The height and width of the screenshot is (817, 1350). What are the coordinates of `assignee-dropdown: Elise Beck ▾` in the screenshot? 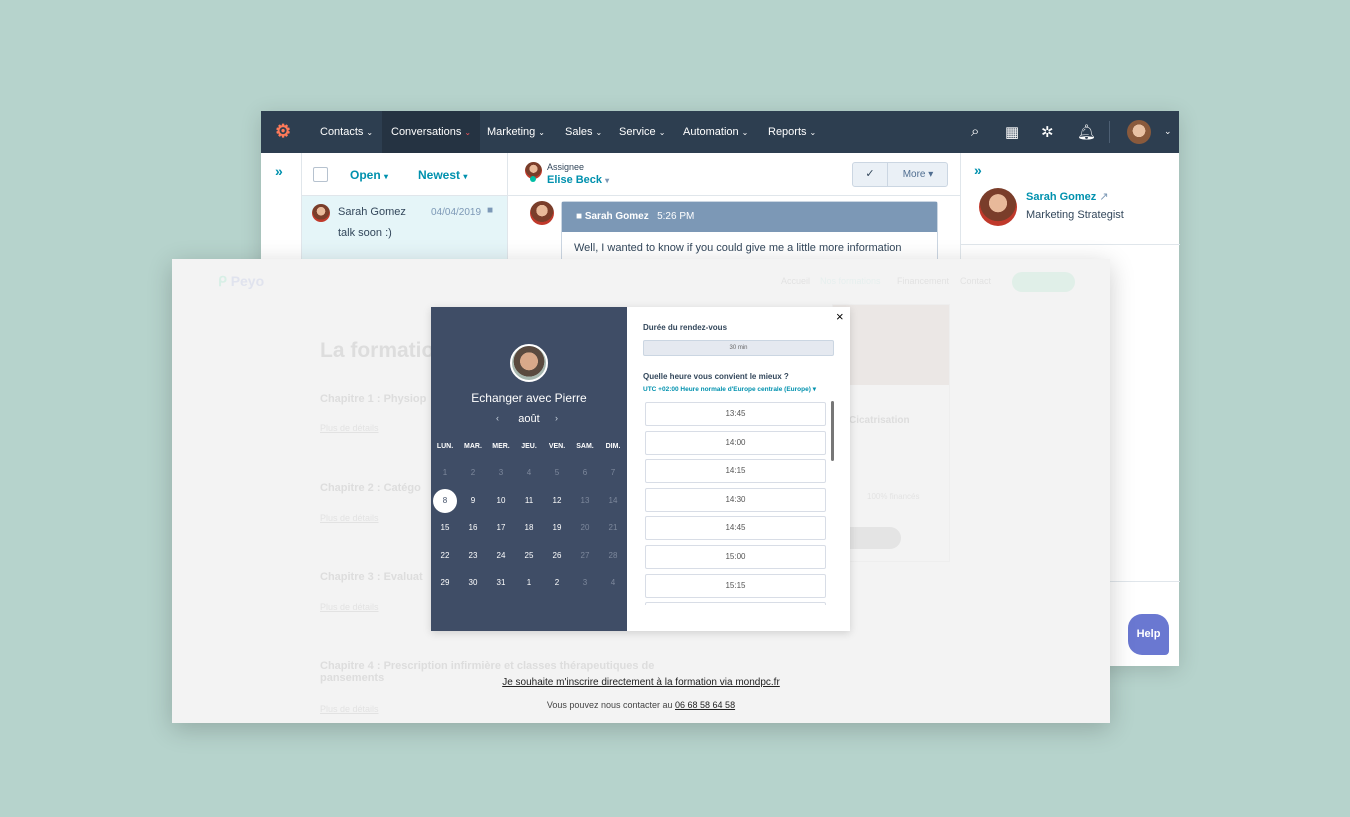 It's located at (578, 180).